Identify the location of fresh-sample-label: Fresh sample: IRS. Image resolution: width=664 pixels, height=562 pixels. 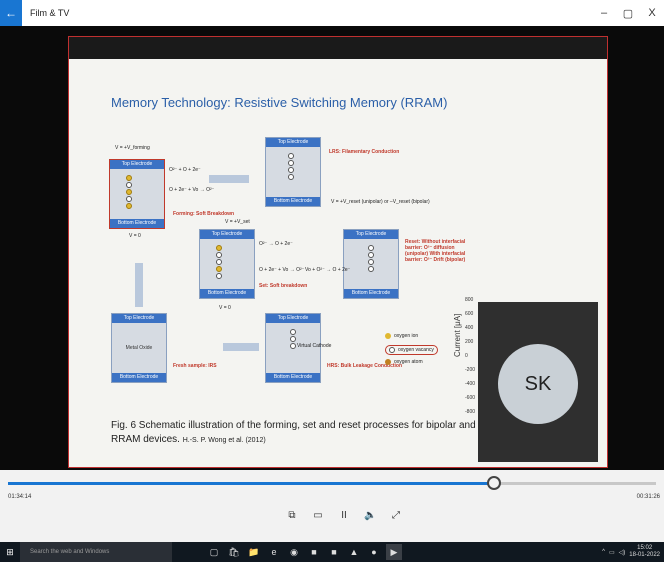
(195, 366).